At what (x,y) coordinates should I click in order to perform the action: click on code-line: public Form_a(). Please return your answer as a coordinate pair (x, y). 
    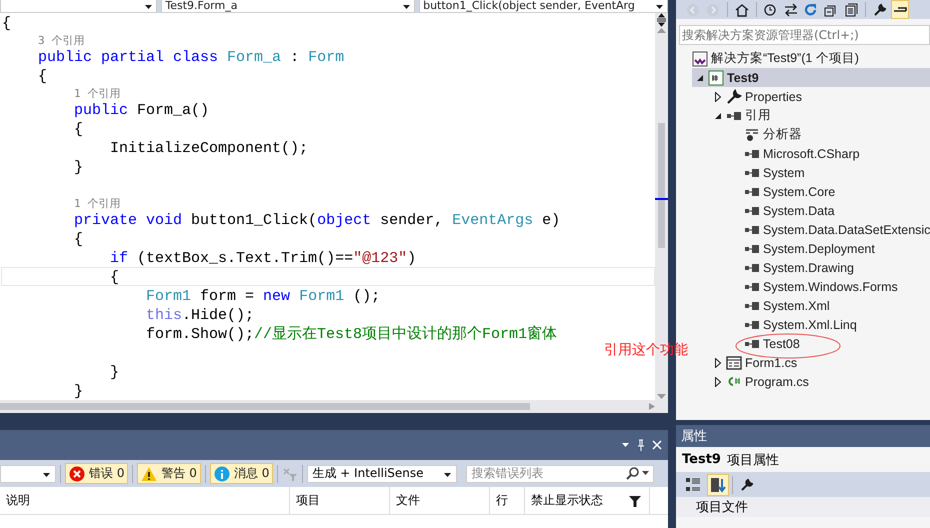
    Looking at the image, I should click on (141, 110).